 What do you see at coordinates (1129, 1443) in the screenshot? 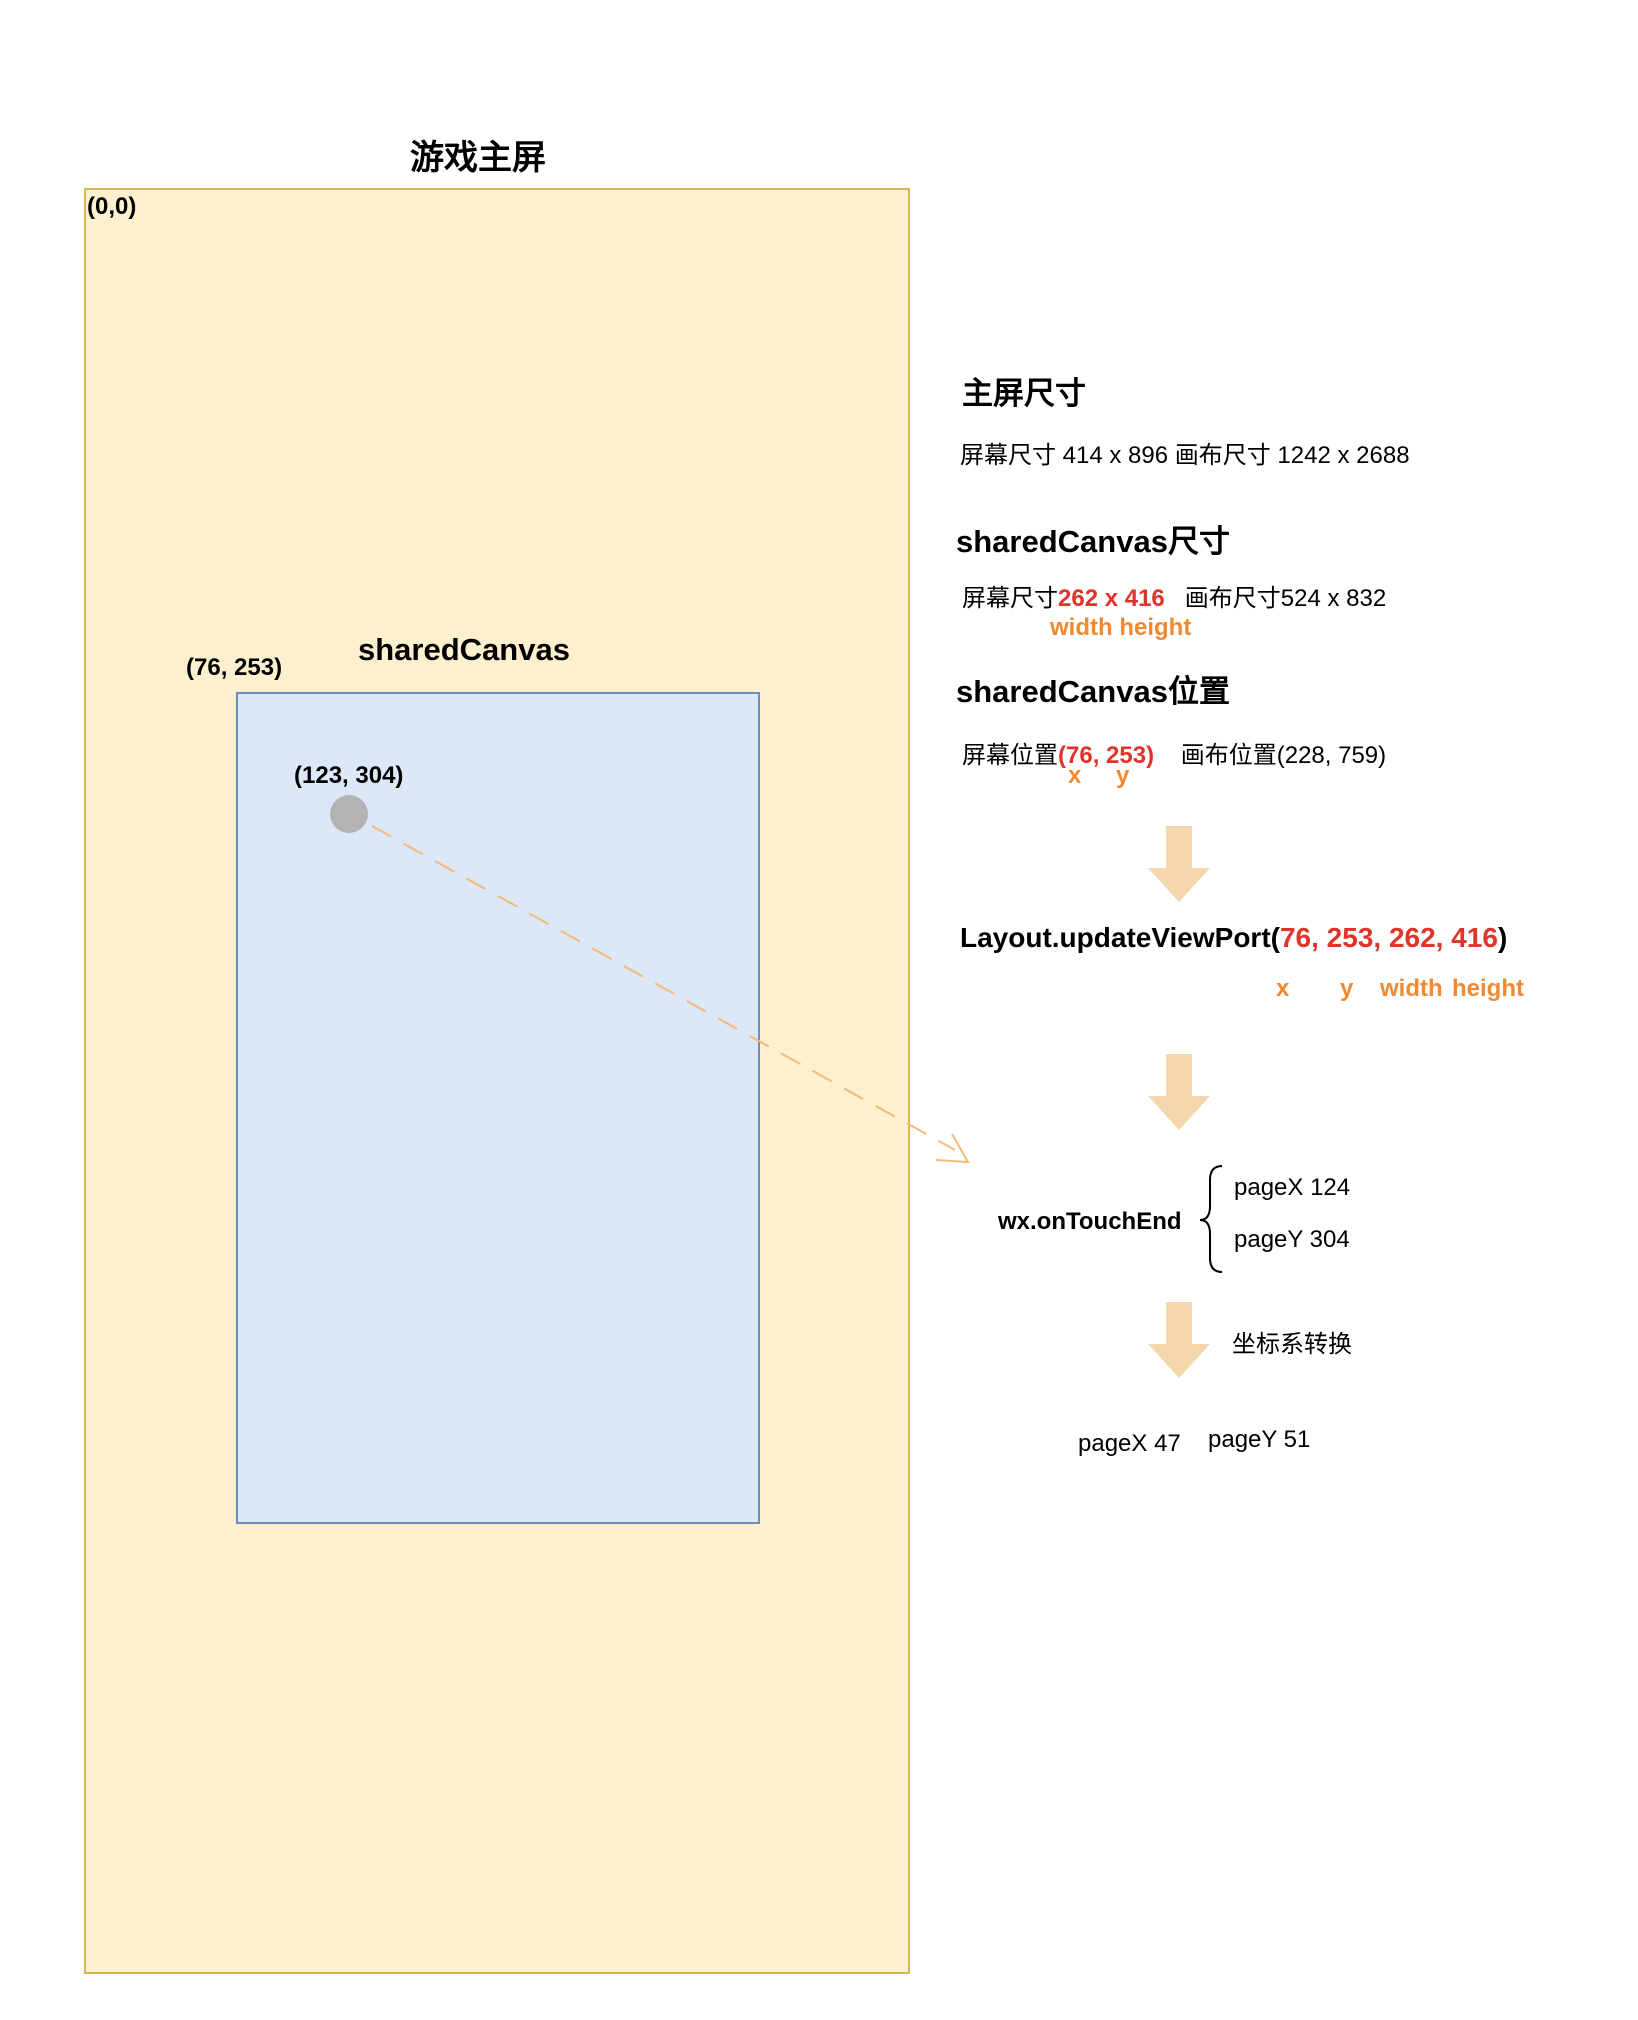
I see `result-page-x: pageX 47` at bounding box center [1129, 1443].